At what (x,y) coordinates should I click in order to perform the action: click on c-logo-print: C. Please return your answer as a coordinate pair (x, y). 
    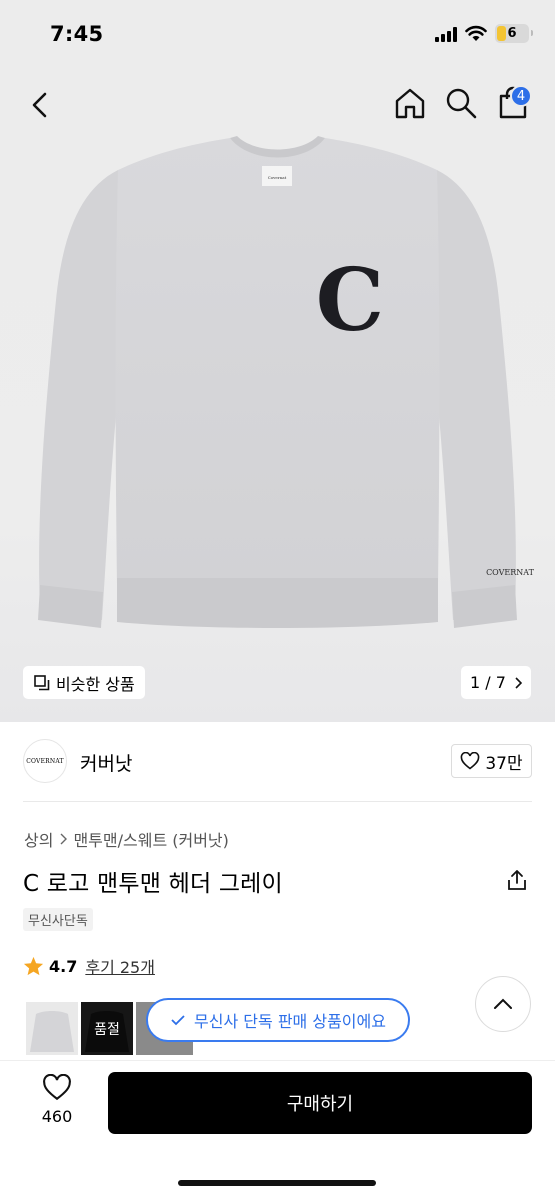
    Looking at the image, I should click on (350, 300).